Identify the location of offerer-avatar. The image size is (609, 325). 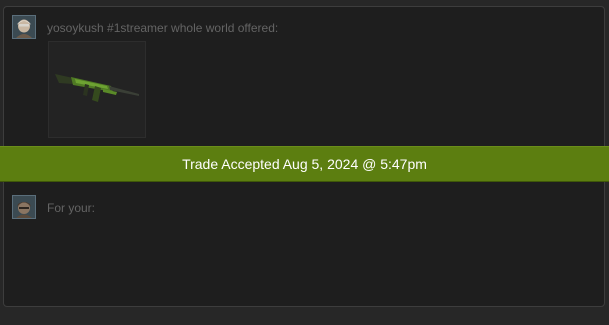
(24, 27).